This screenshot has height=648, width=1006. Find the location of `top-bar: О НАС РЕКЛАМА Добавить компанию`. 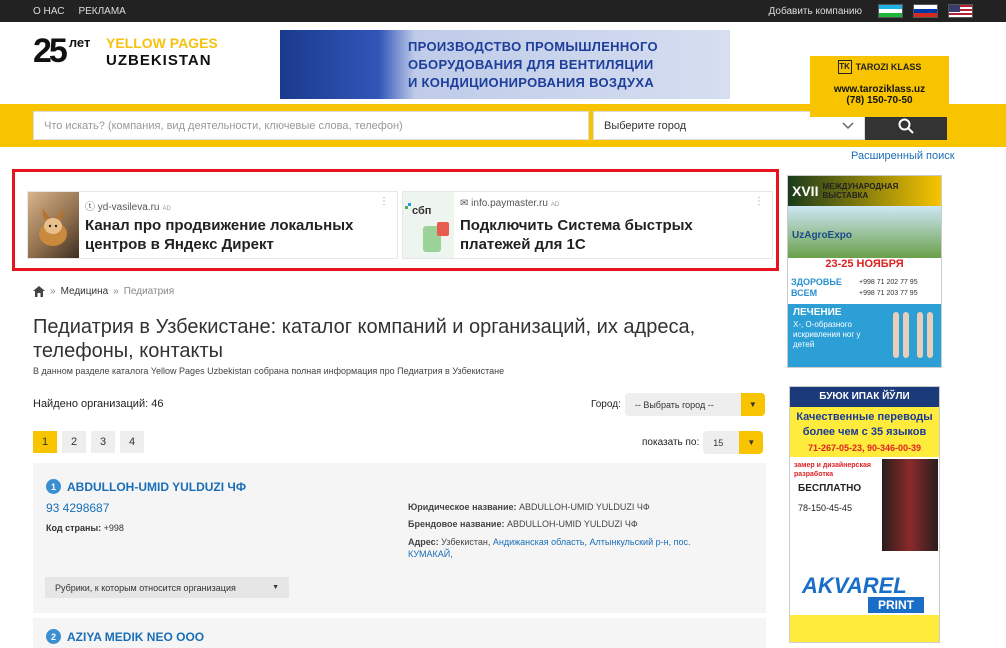

top-bar: О НАС РЕКЛАМА Добавить компанию is located at coordinates (503, 11).